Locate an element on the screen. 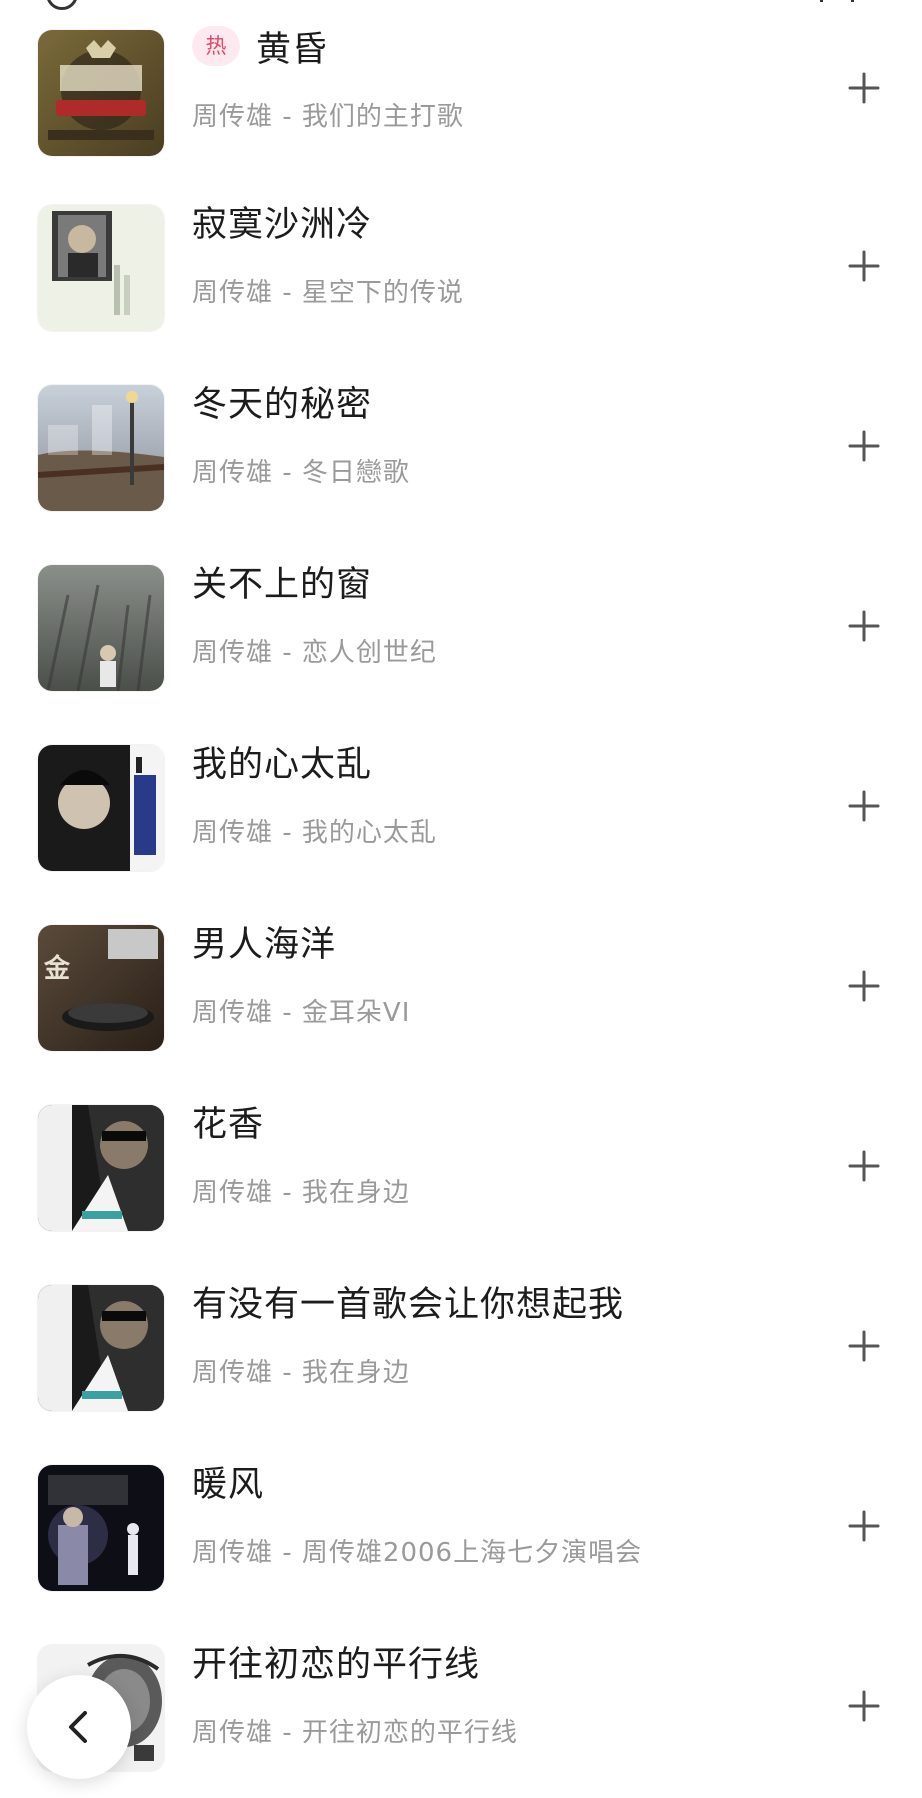  song-title-line: 关不上的窗 is located at coordinates (282, 582).